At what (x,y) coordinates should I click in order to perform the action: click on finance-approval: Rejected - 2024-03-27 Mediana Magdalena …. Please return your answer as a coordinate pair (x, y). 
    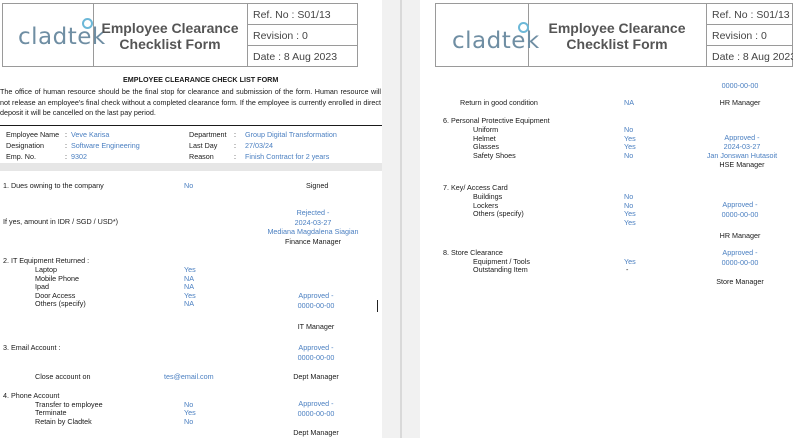
    Looking at the image, I should click on (313, 227).